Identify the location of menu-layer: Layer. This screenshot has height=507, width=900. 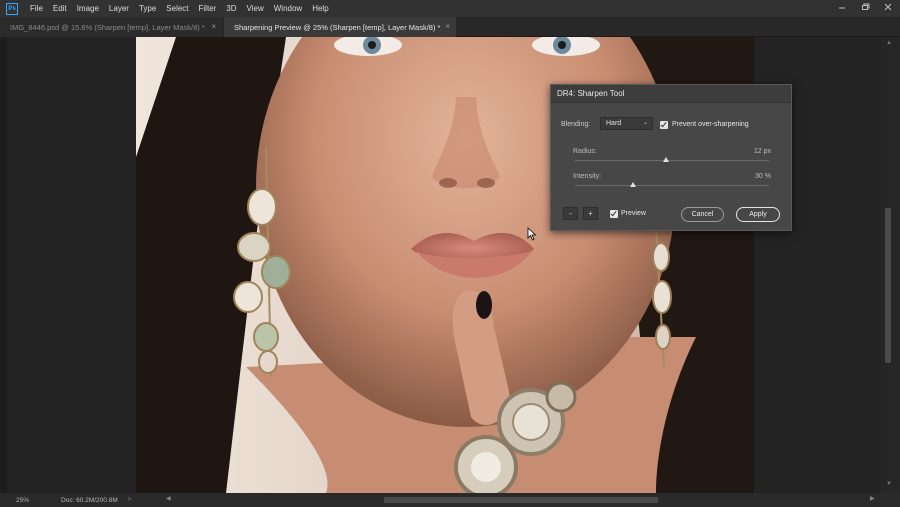
(119, 8).